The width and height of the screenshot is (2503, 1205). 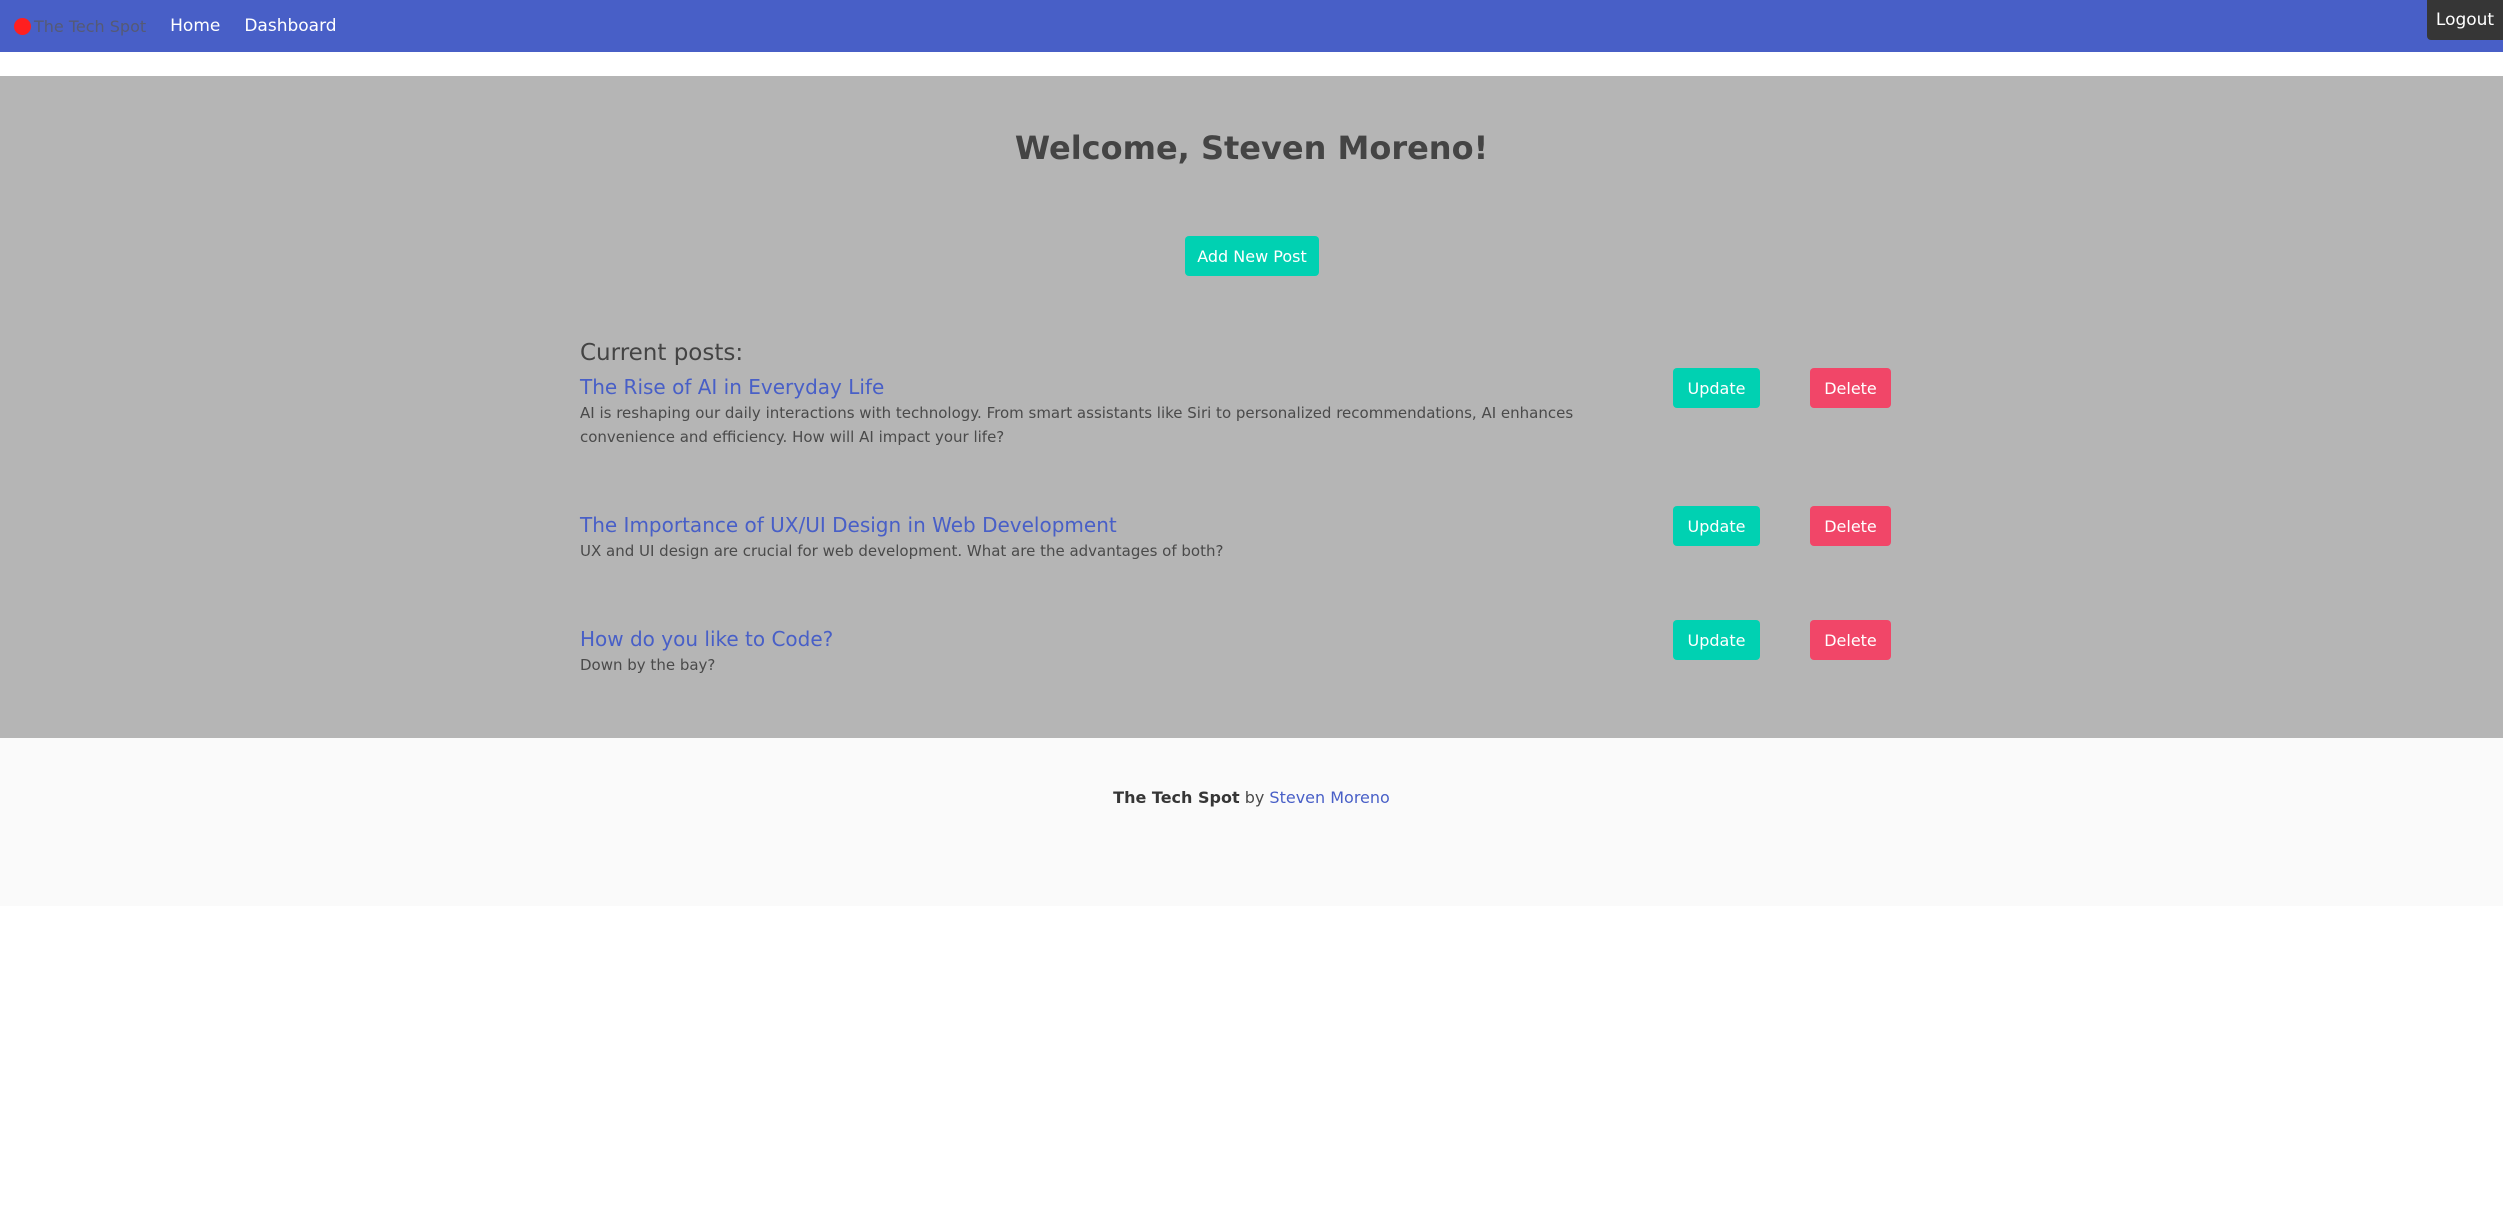 What do you see at coordinates (1329, 797) in the screenshot?
I see `footer-author-link: Steven Moreno` at bounding box center [1329, 797].